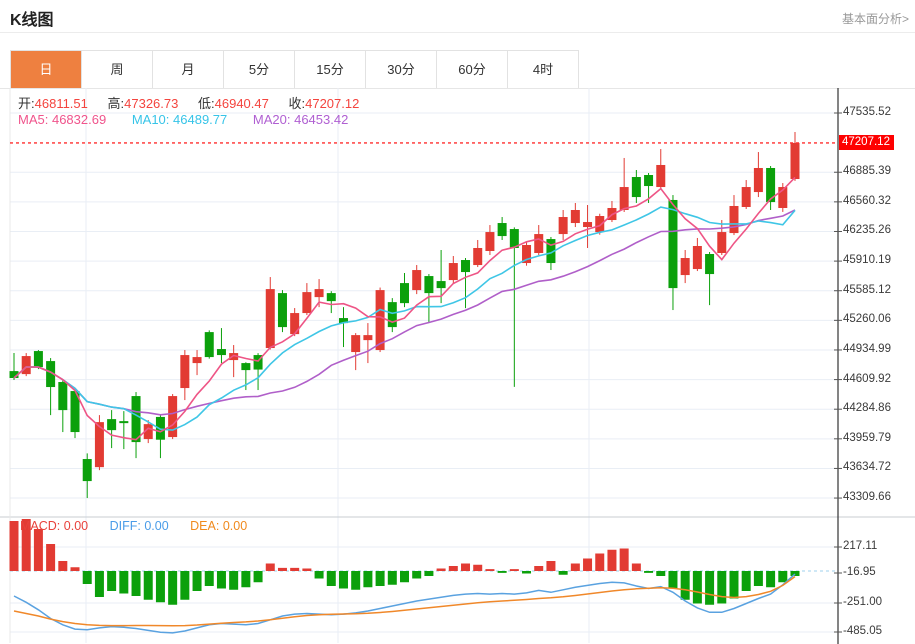 The image size is (915, 644). I want to click on y-axis-label: 46885.39, so click(867, 171).